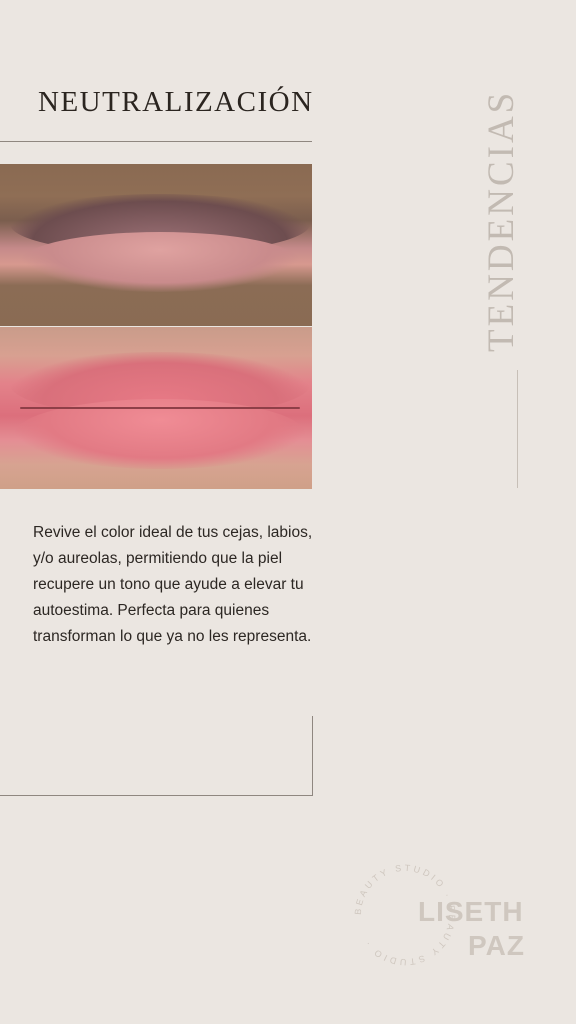  I want to click on lip-line, so click(160, 408).